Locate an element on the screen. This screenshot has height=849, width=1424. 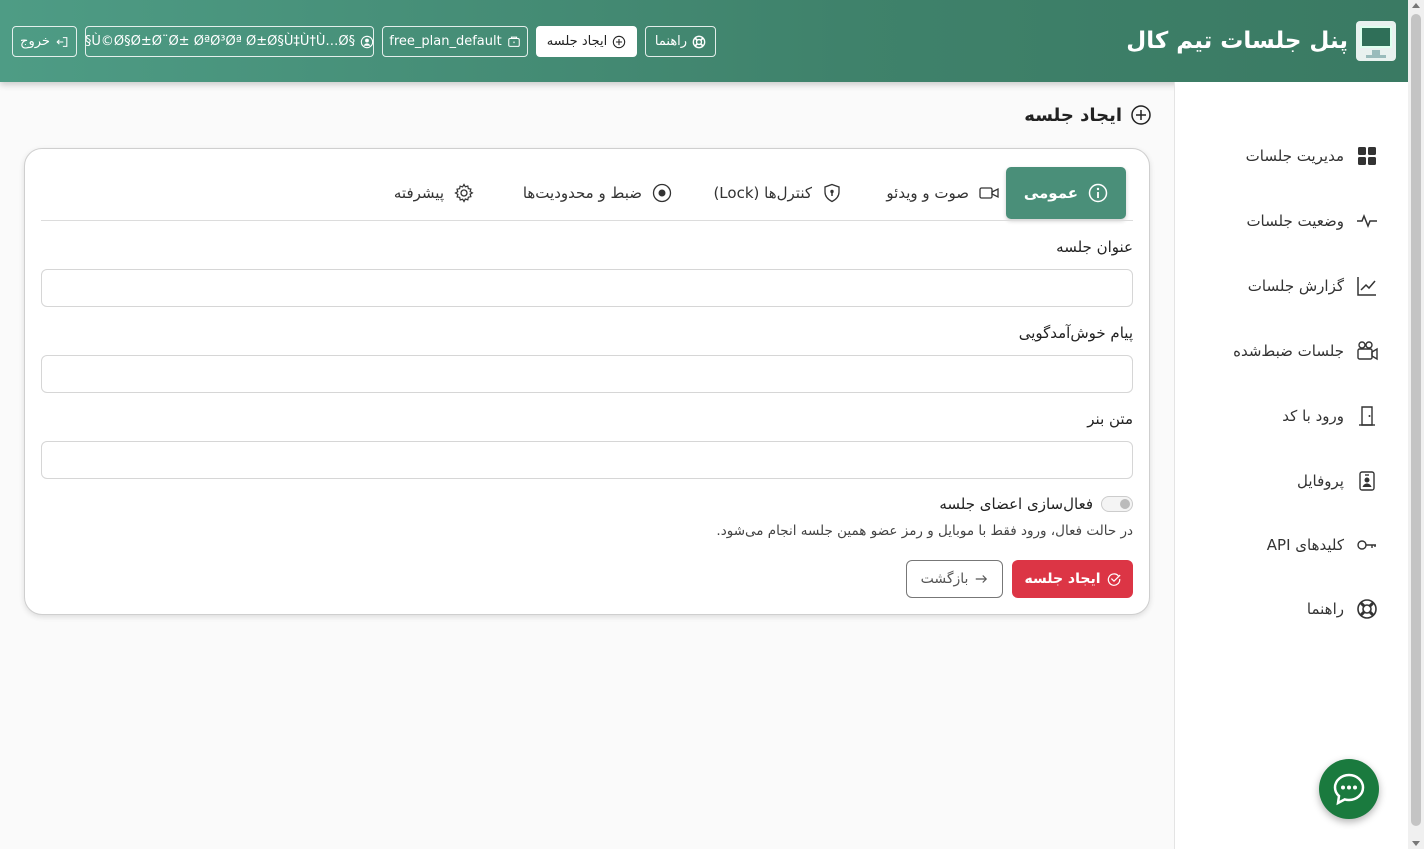
logout-label: خروج is located at coordinates (35, 41).